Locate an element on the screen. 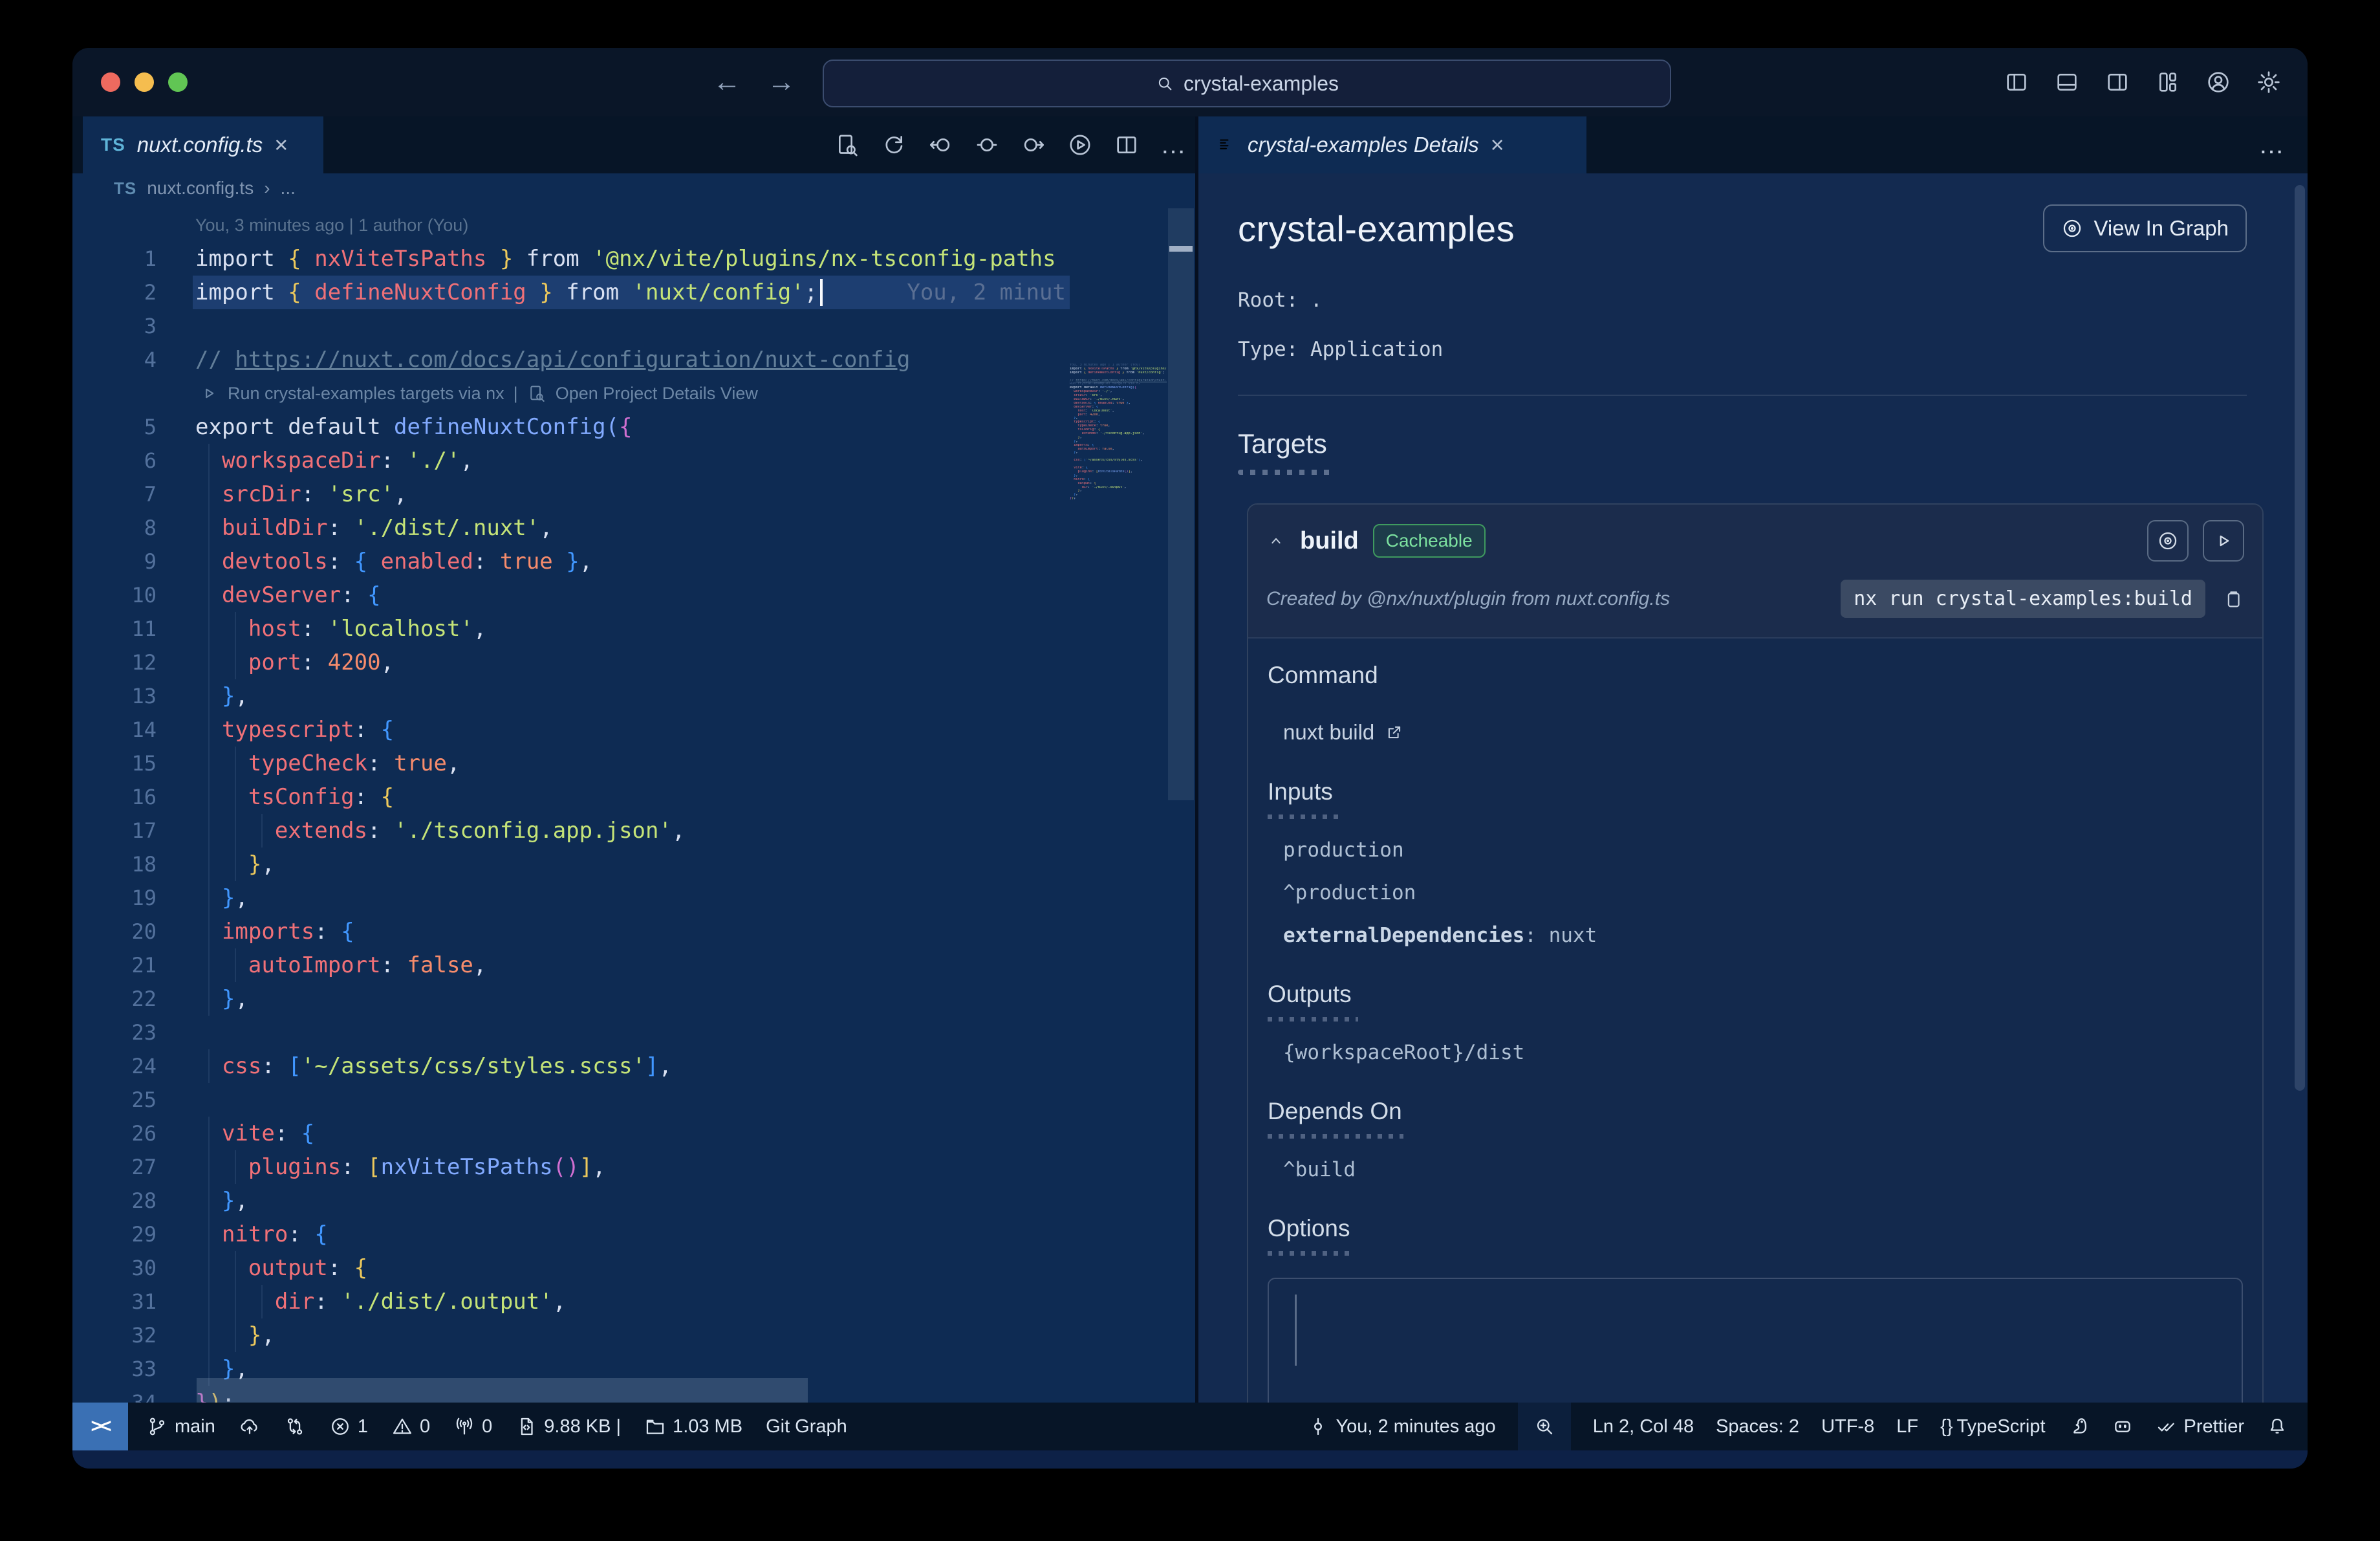  prettier-status-item: Prettier is located at coordinates (2200, 1426).